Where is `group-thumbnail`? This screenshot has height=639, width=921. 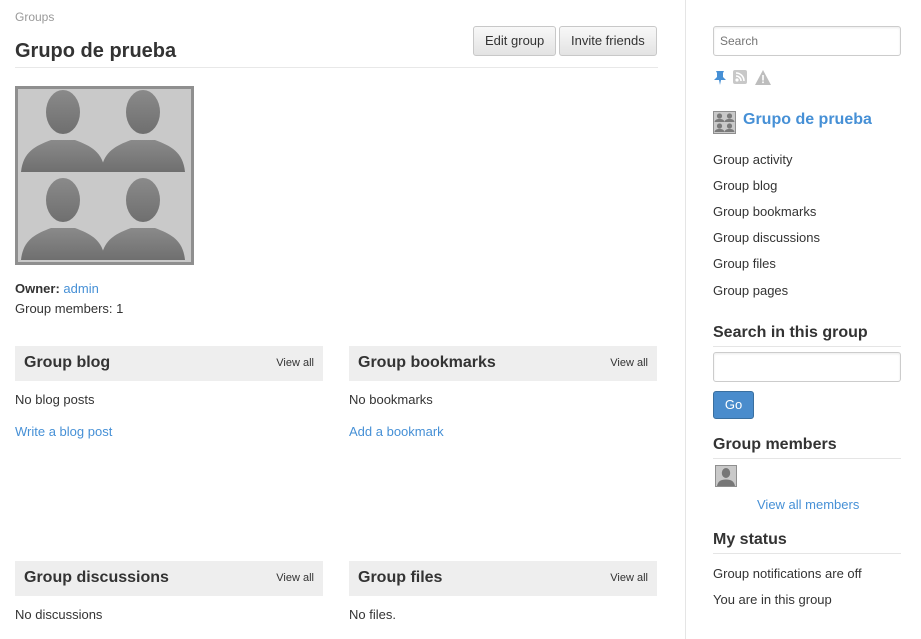 group-thumbnail is located at coordinates (724, 122).